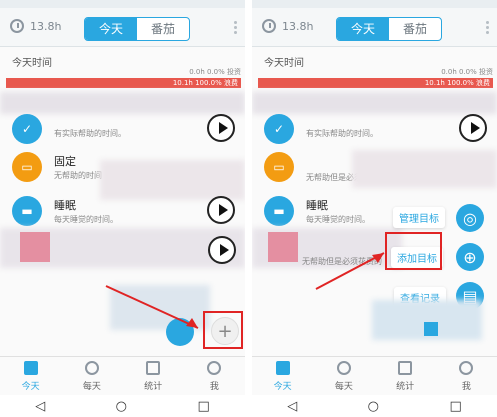  What do you see at coordinates (470, 218) in the screenshot?
I see `globe-icon: ◎` at bounding box center [470, 218].